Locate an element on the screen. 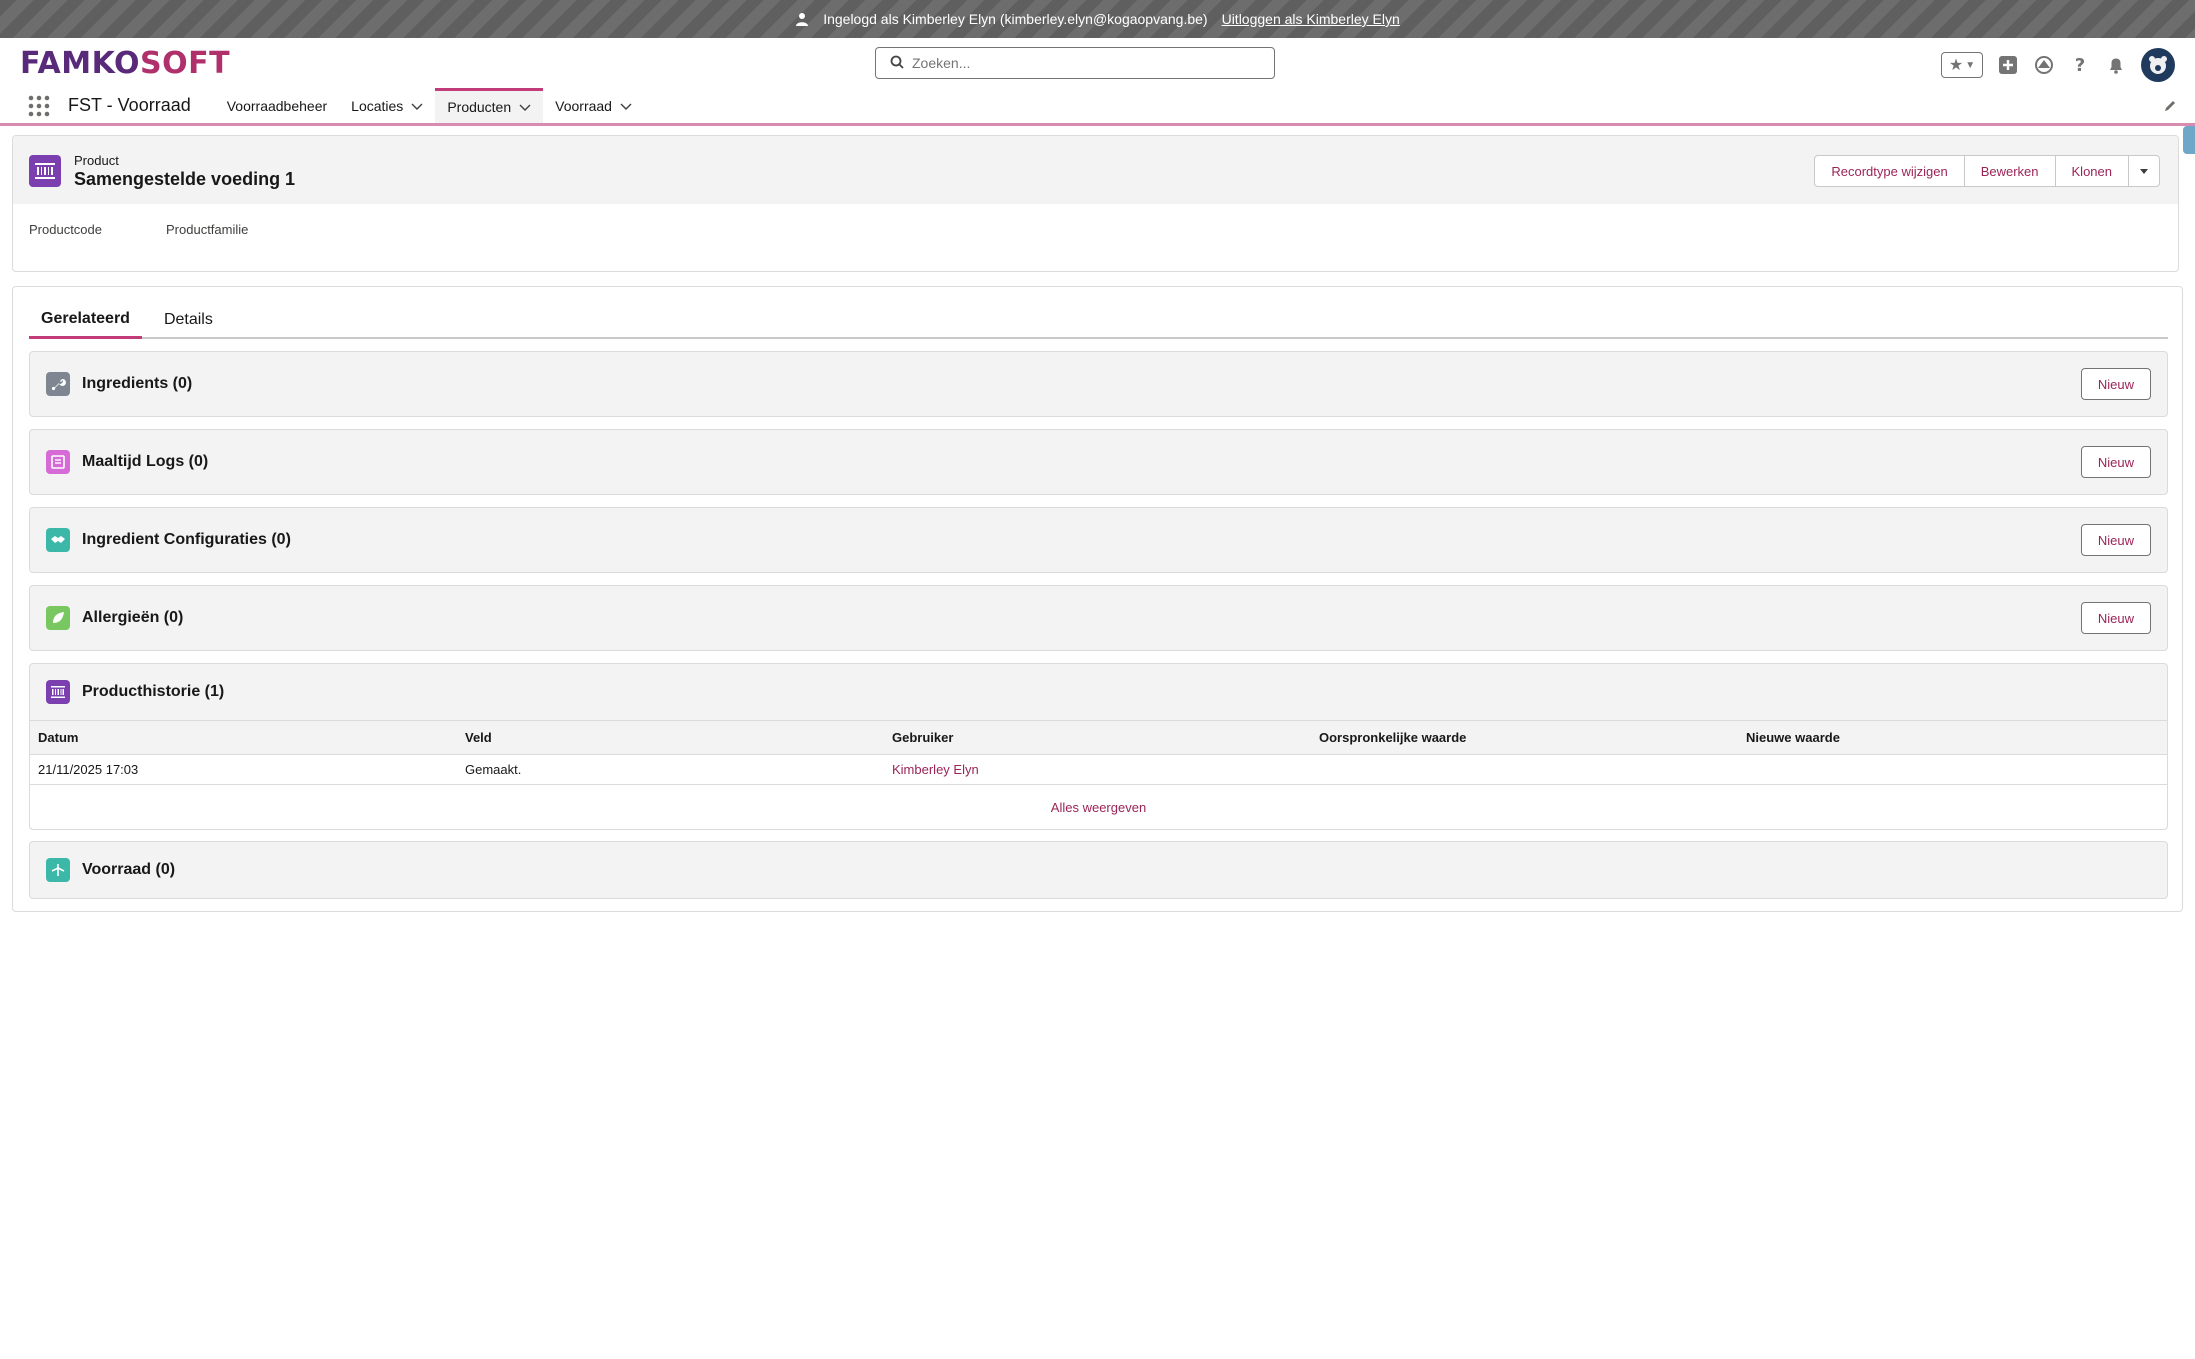 The width and height of the screenshot is (2195, 1359). utility-panel-toggle is located at coordinates (2189, 140).